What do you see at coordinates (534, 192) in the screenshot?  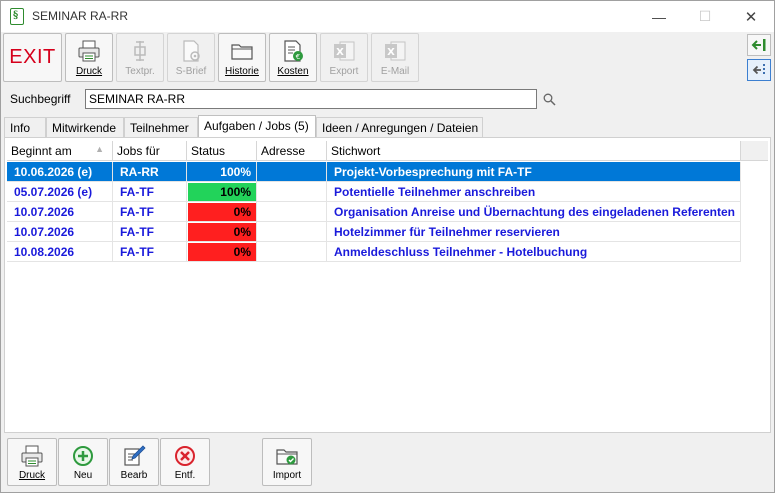 I see `cell-stichwort: Potentielle Teilnehmer anschreiben` at bounding box center [534, 192].